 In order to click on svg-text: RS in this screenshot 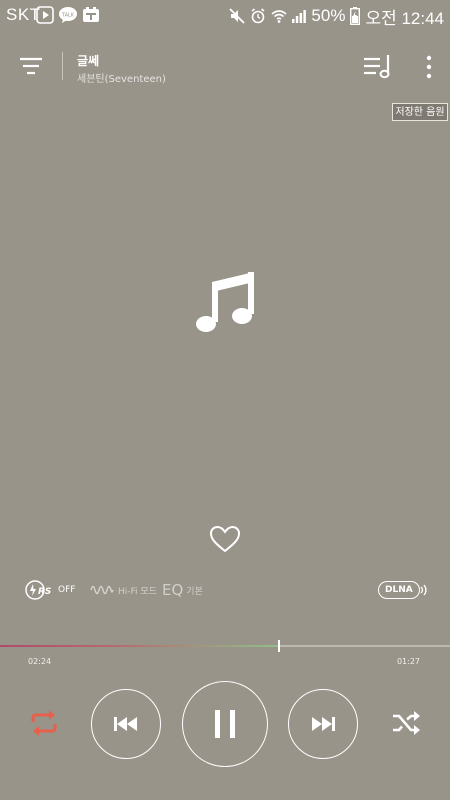, I will do `click(44, 592)`.